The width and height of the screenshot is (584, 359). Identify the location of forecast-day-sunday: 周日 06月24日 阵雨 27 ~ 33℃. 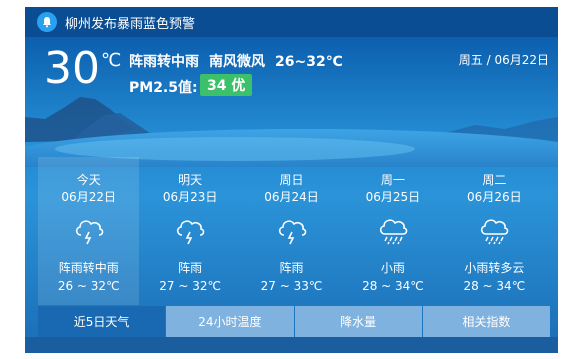
(291, 231).